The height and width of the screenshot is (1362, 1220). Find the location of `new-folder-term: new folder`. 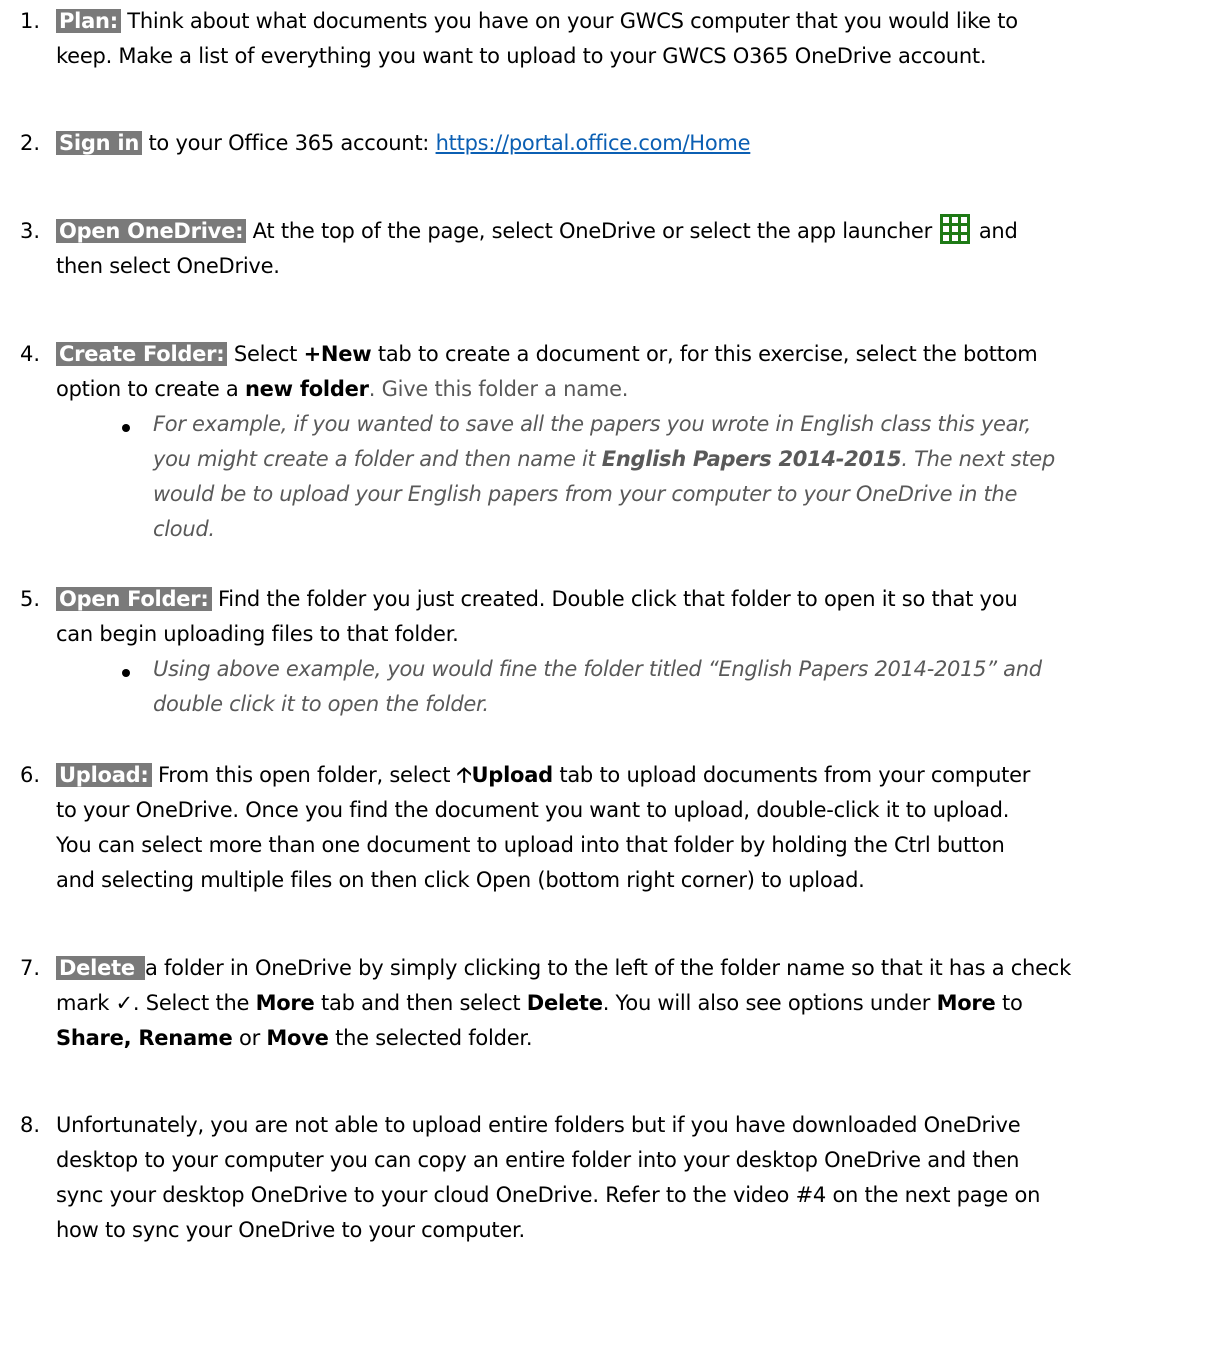

new-folder-term: new folder is located at coordinates (306, 389).